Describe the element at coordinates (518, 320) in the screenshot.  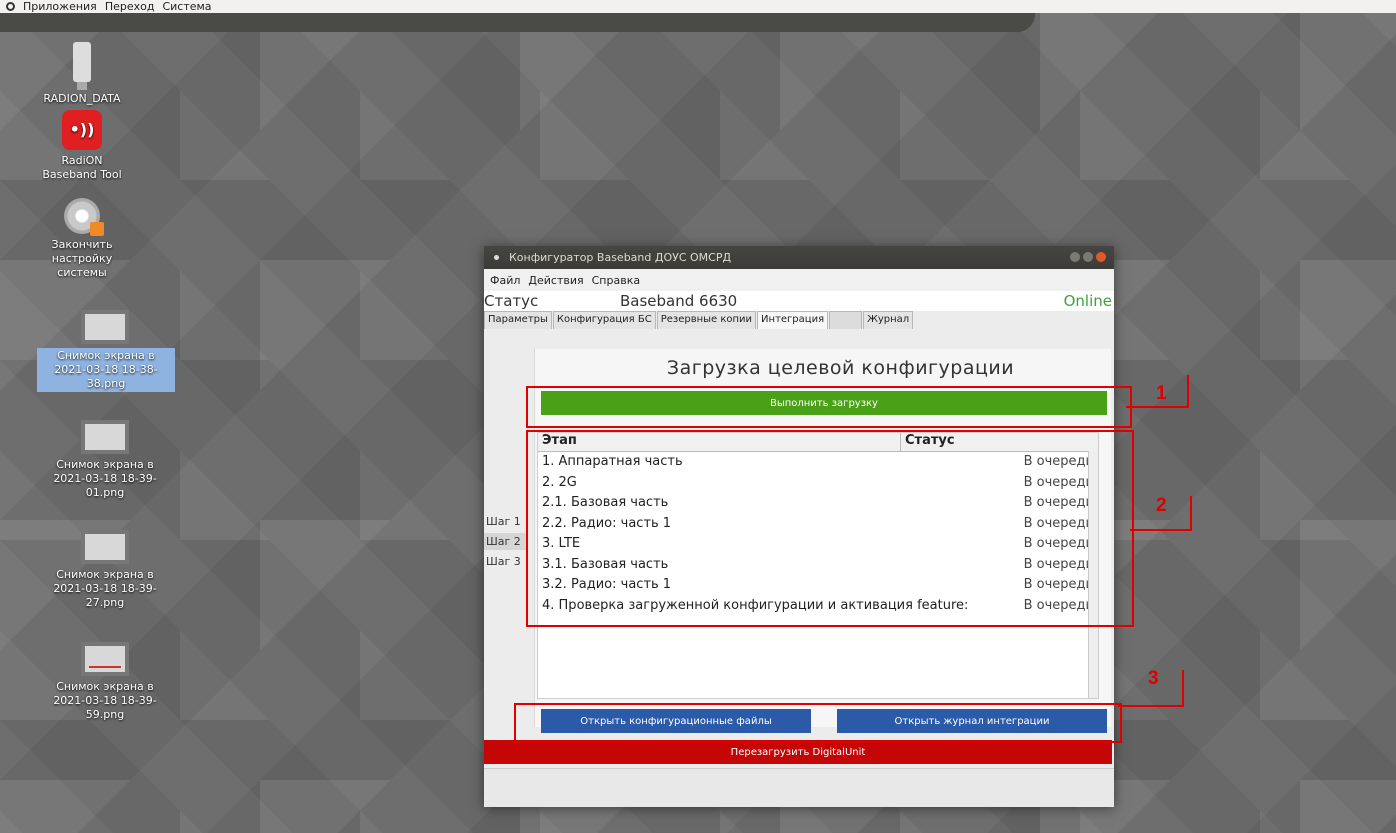
I see `tab-parameters: Параметры` at that location.